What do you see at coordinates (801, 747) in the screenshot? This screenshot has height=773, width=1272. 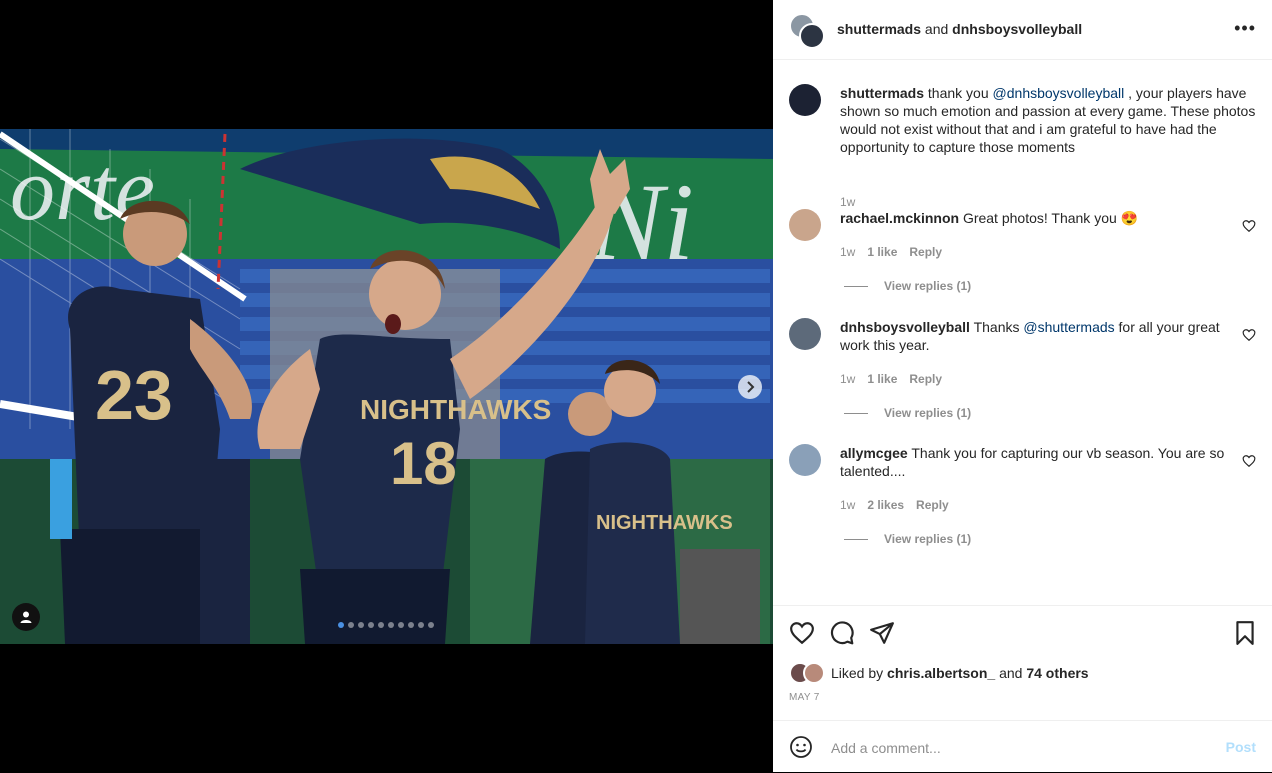 I see `emoji-icon` at bounding box center [801, 747].